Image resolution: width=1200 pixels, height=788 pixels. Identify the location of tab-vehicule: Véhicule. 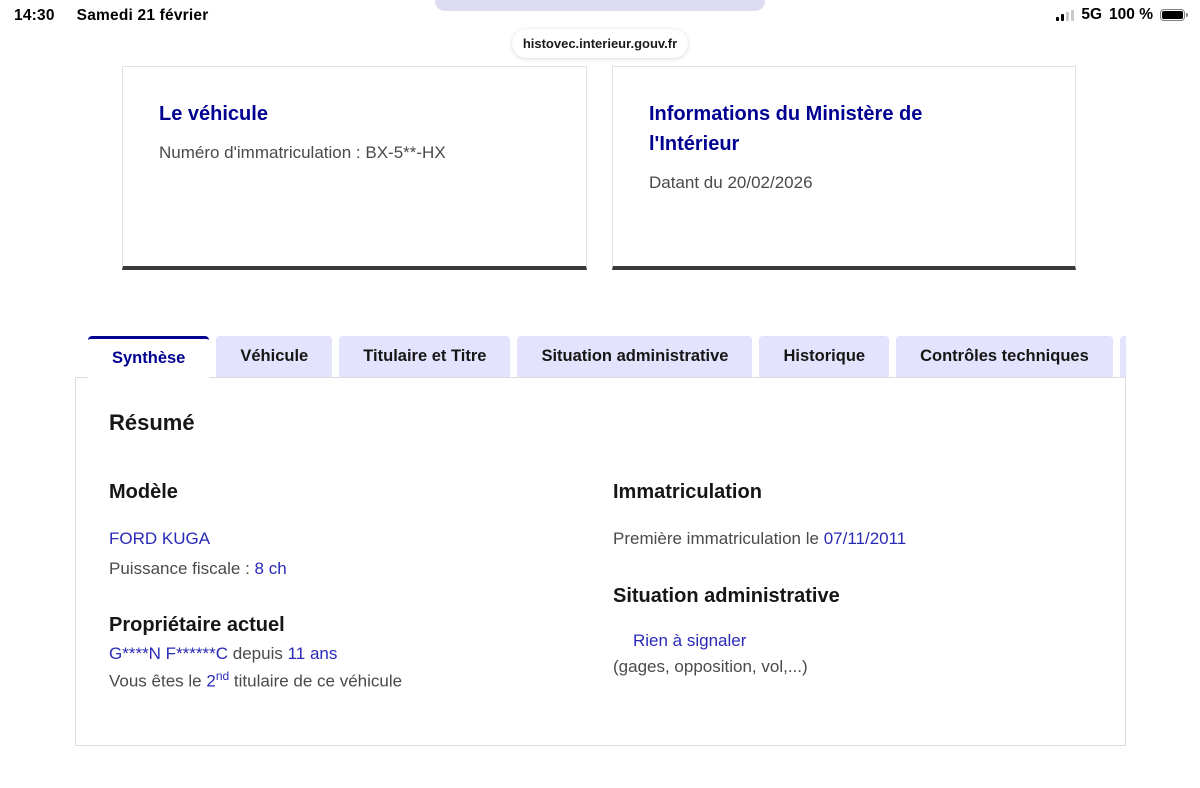
(274, 356).